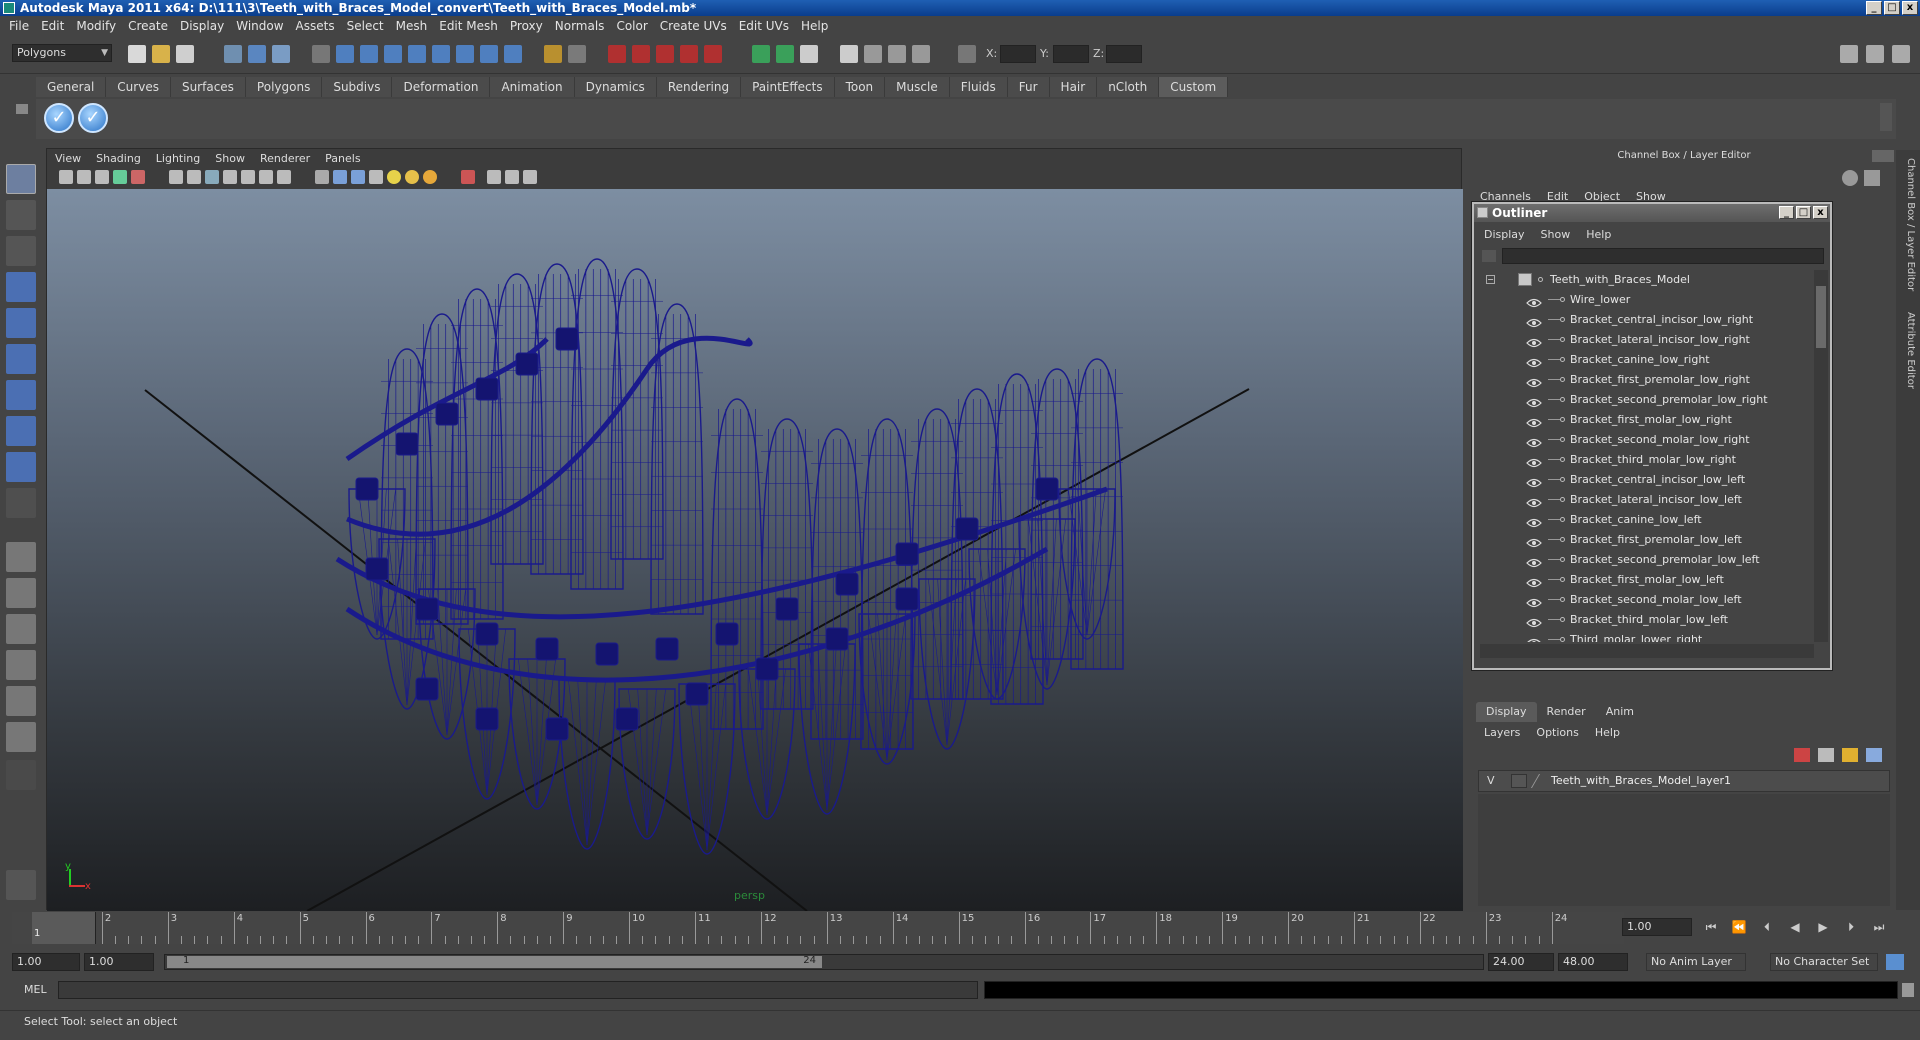  Describe the element at coordinates (318, 26) in the screenshot. I see `menu-assets: Assets` at that location.